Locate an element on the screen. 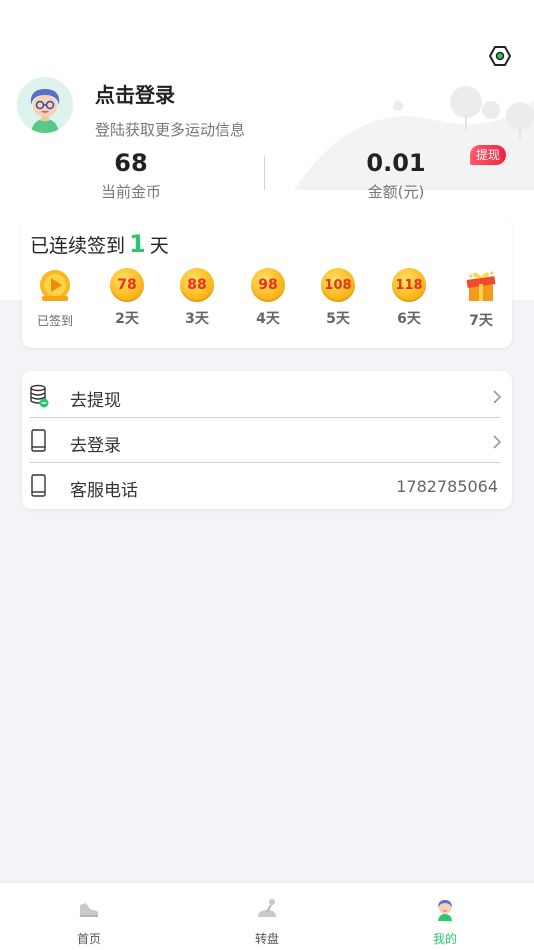 This screenshot has height=950, width=534. checkin-title: 已连续签到 1 天 is located at coordinates (99, 244).